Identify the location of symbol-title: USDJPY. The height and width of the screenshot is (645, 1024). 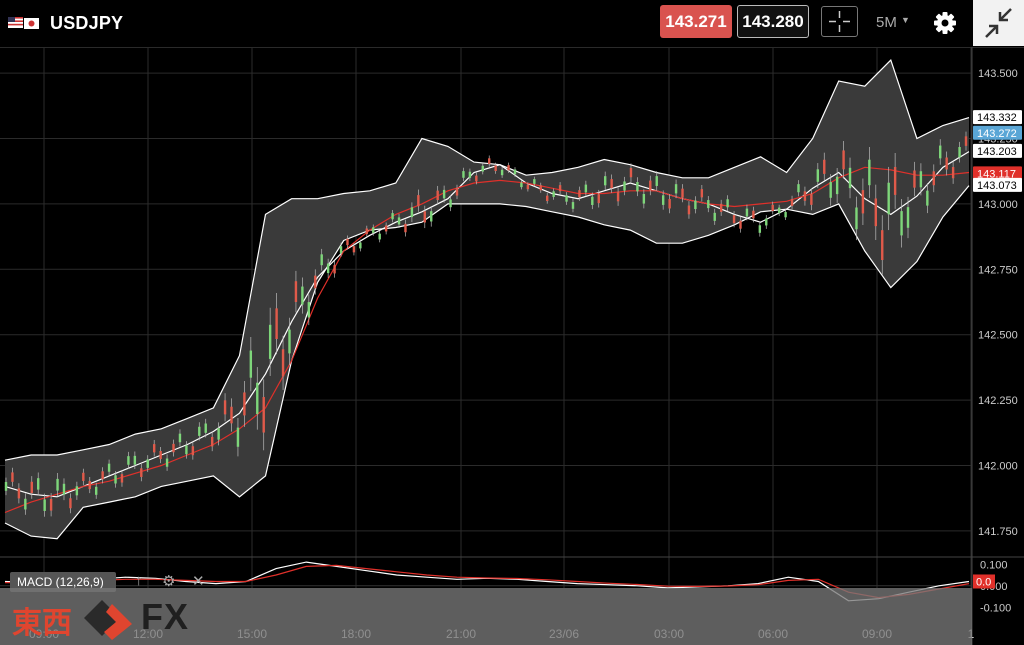
(87, 23).